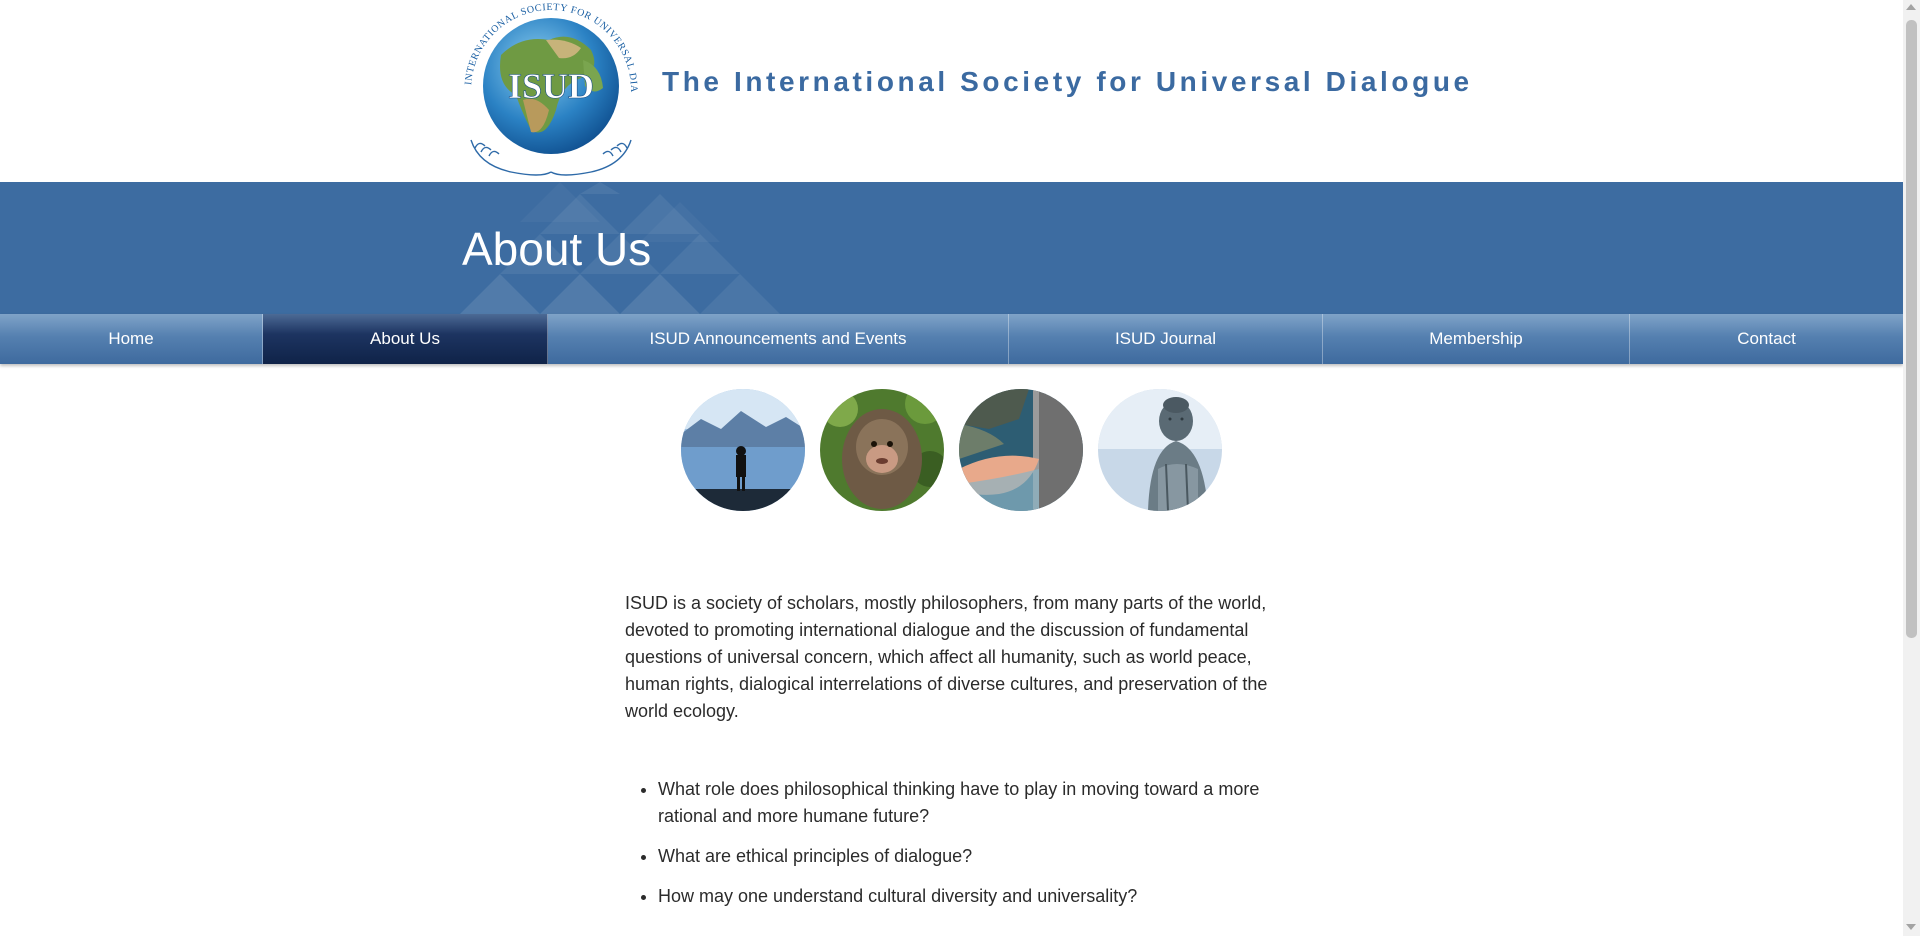 This screenshot has height=936, width=1920. Describe the element at coordinates (1166, 339) in the screenshot. I see `nav-item-isud-journal: ISUD Journal` at that location.